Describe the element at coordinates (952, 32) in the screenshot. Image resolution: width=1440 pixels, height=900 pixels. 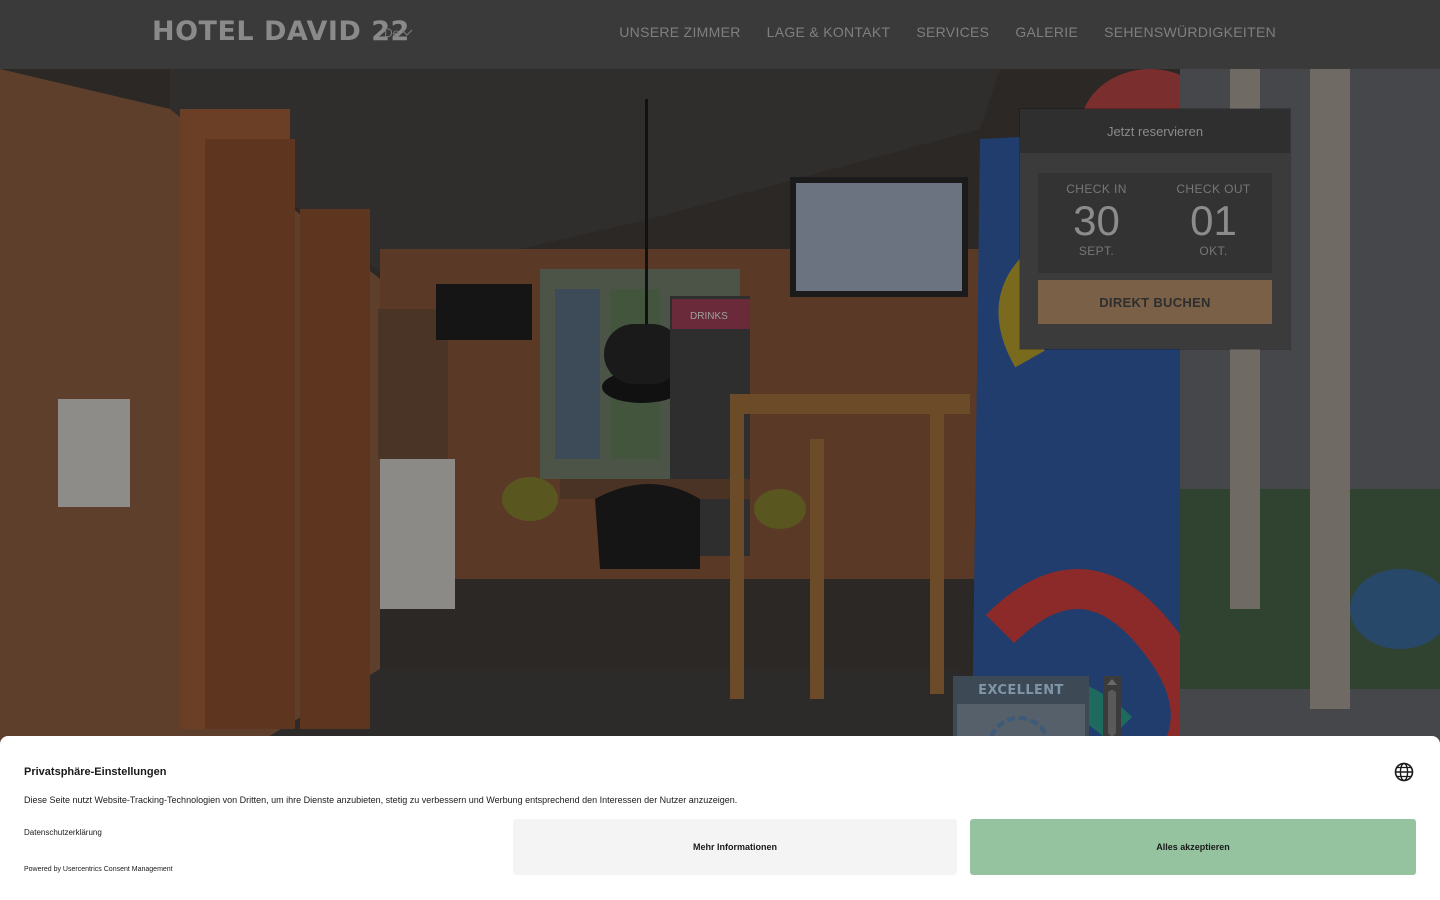
I see `nav-item-services: SERVICES` at that location.